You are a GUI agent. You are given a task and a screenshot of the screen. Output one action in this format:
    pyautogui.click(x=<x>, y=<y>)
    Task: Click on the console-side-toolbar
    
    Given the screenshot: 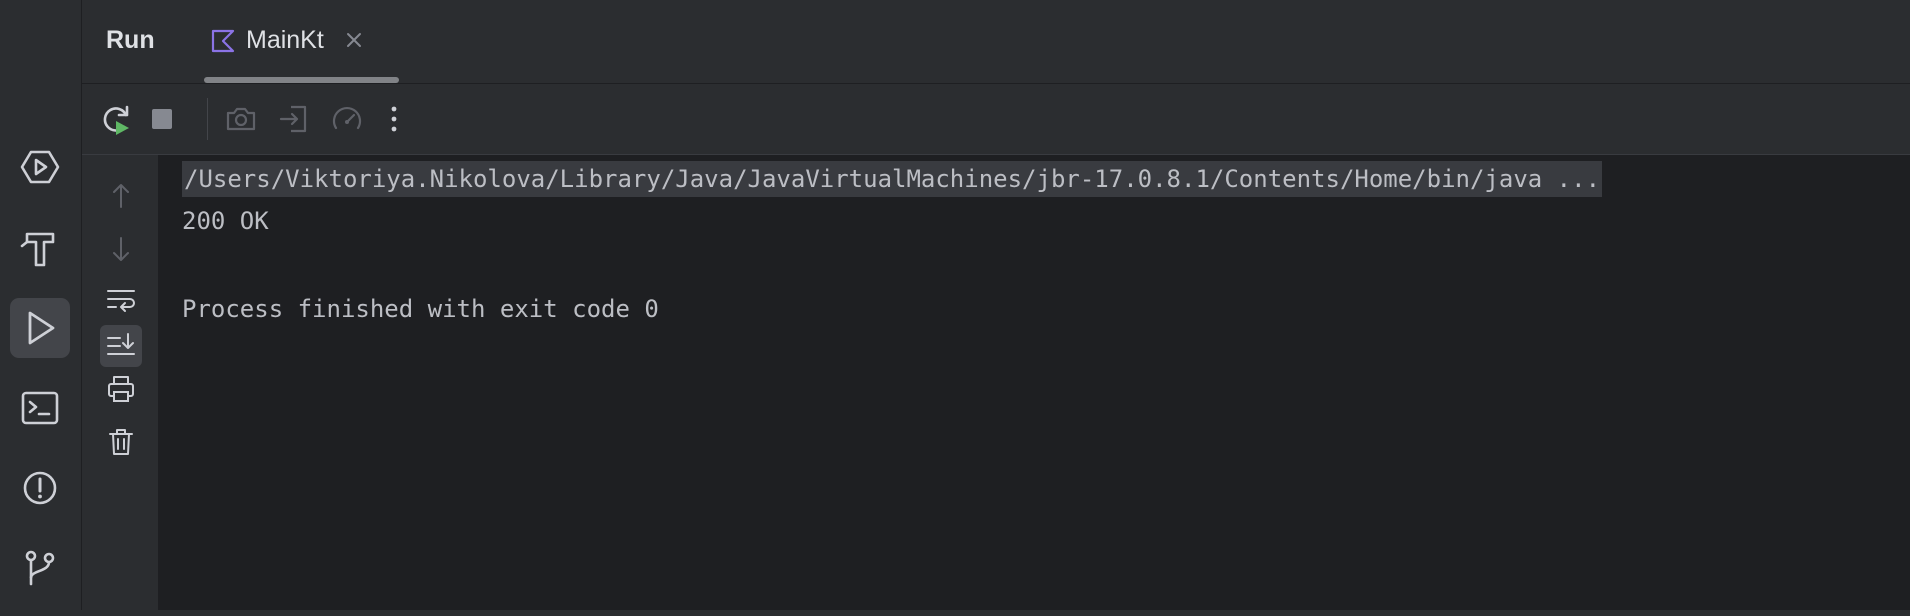 What is the action you would take?
    pyautogui.click(x=120, y=382)
    